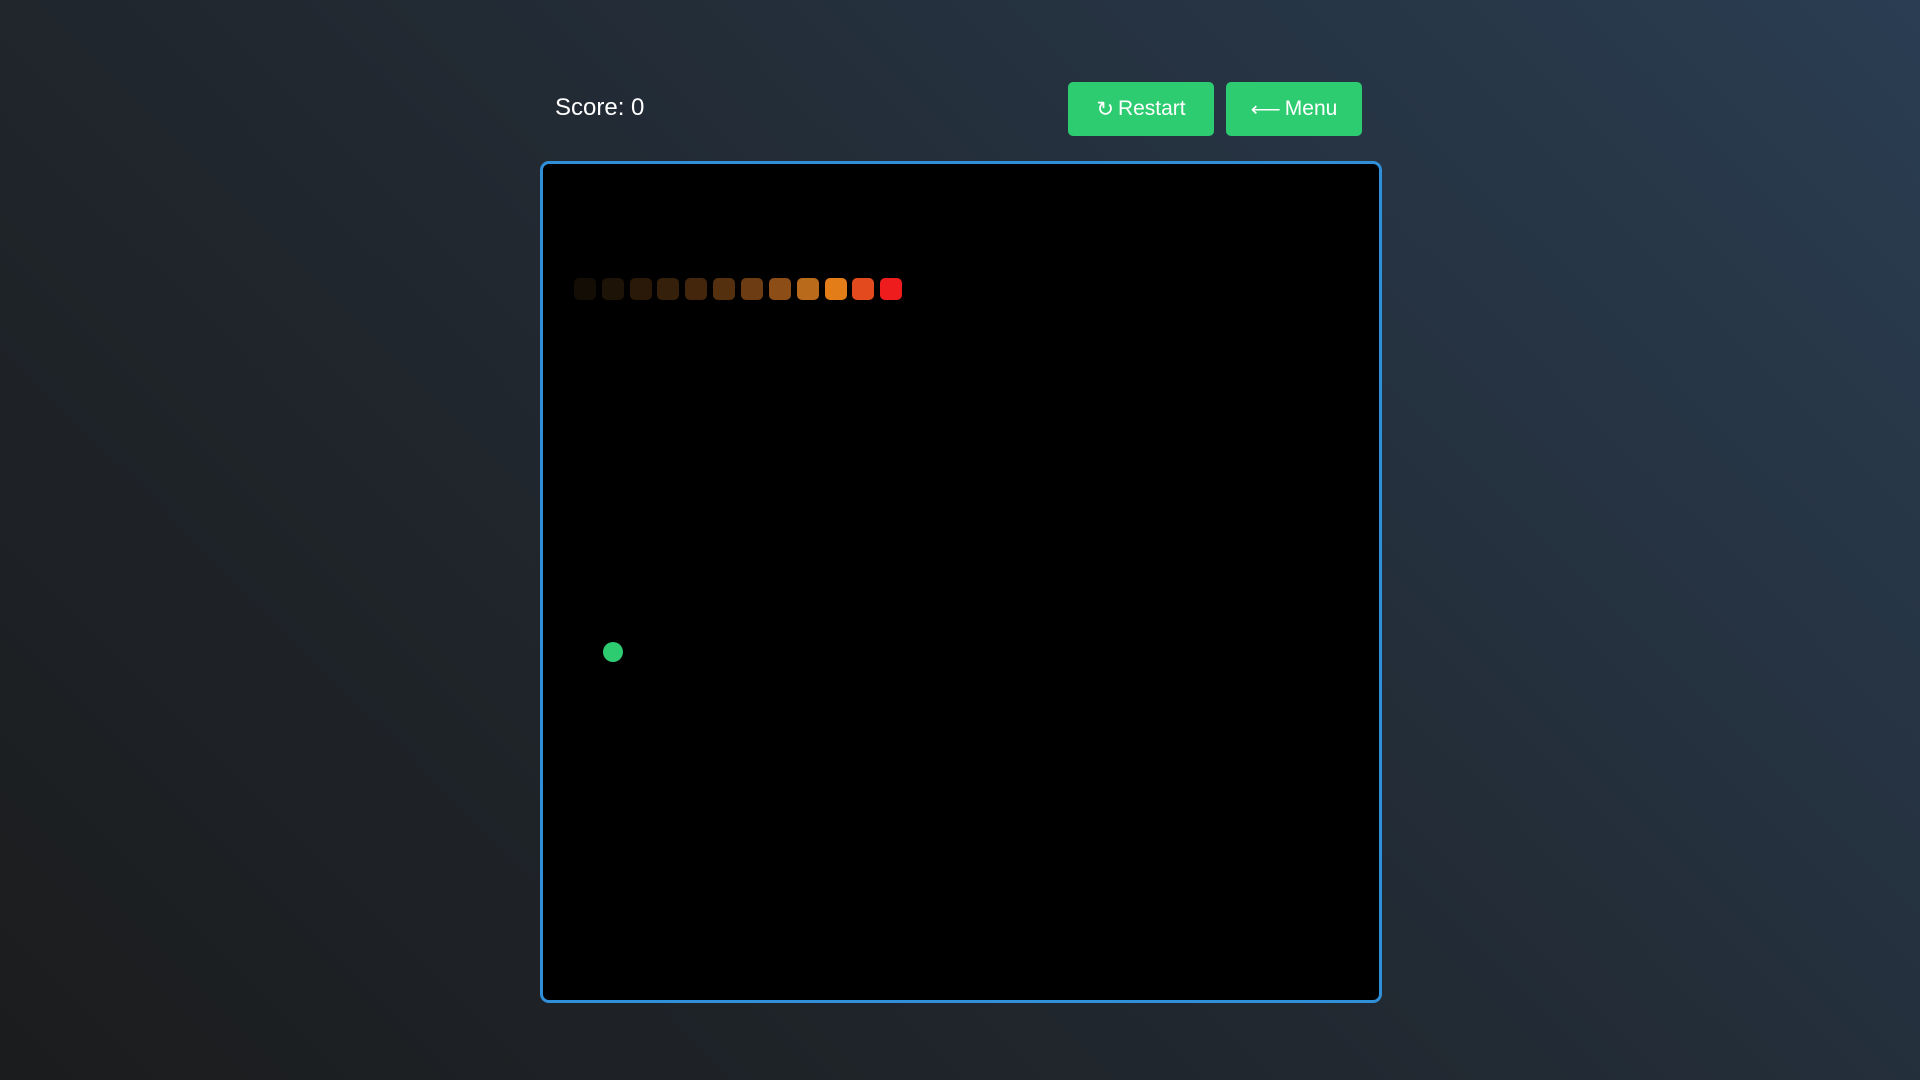  What do you see at coordinates (612, 651) in the screenshot?
I see `food-pellet` at bounding box center [612, 651].